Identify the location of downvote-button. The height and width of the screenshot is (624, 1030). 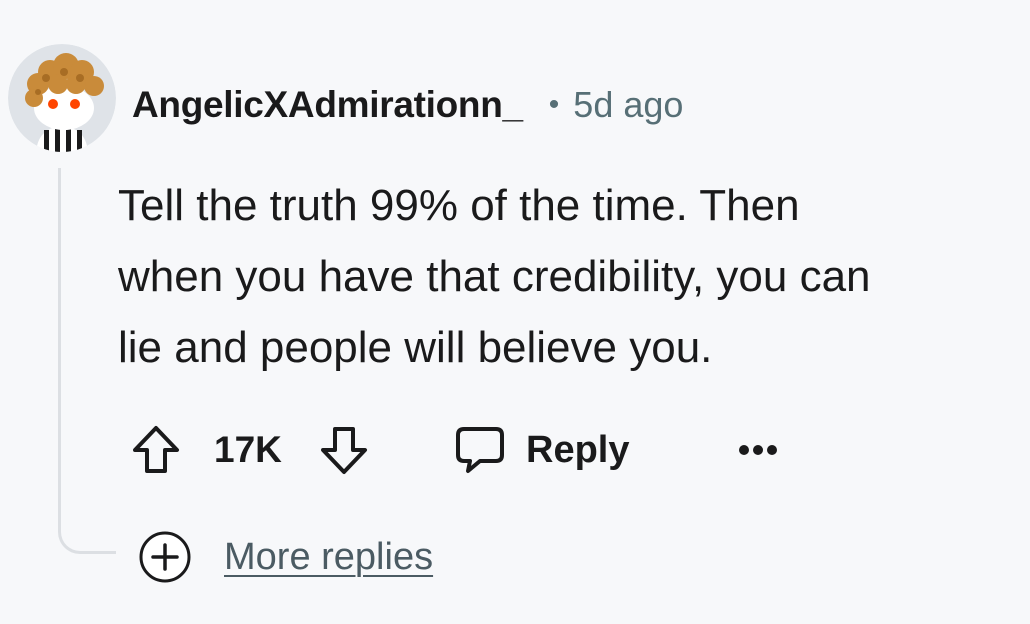
(344, 450).